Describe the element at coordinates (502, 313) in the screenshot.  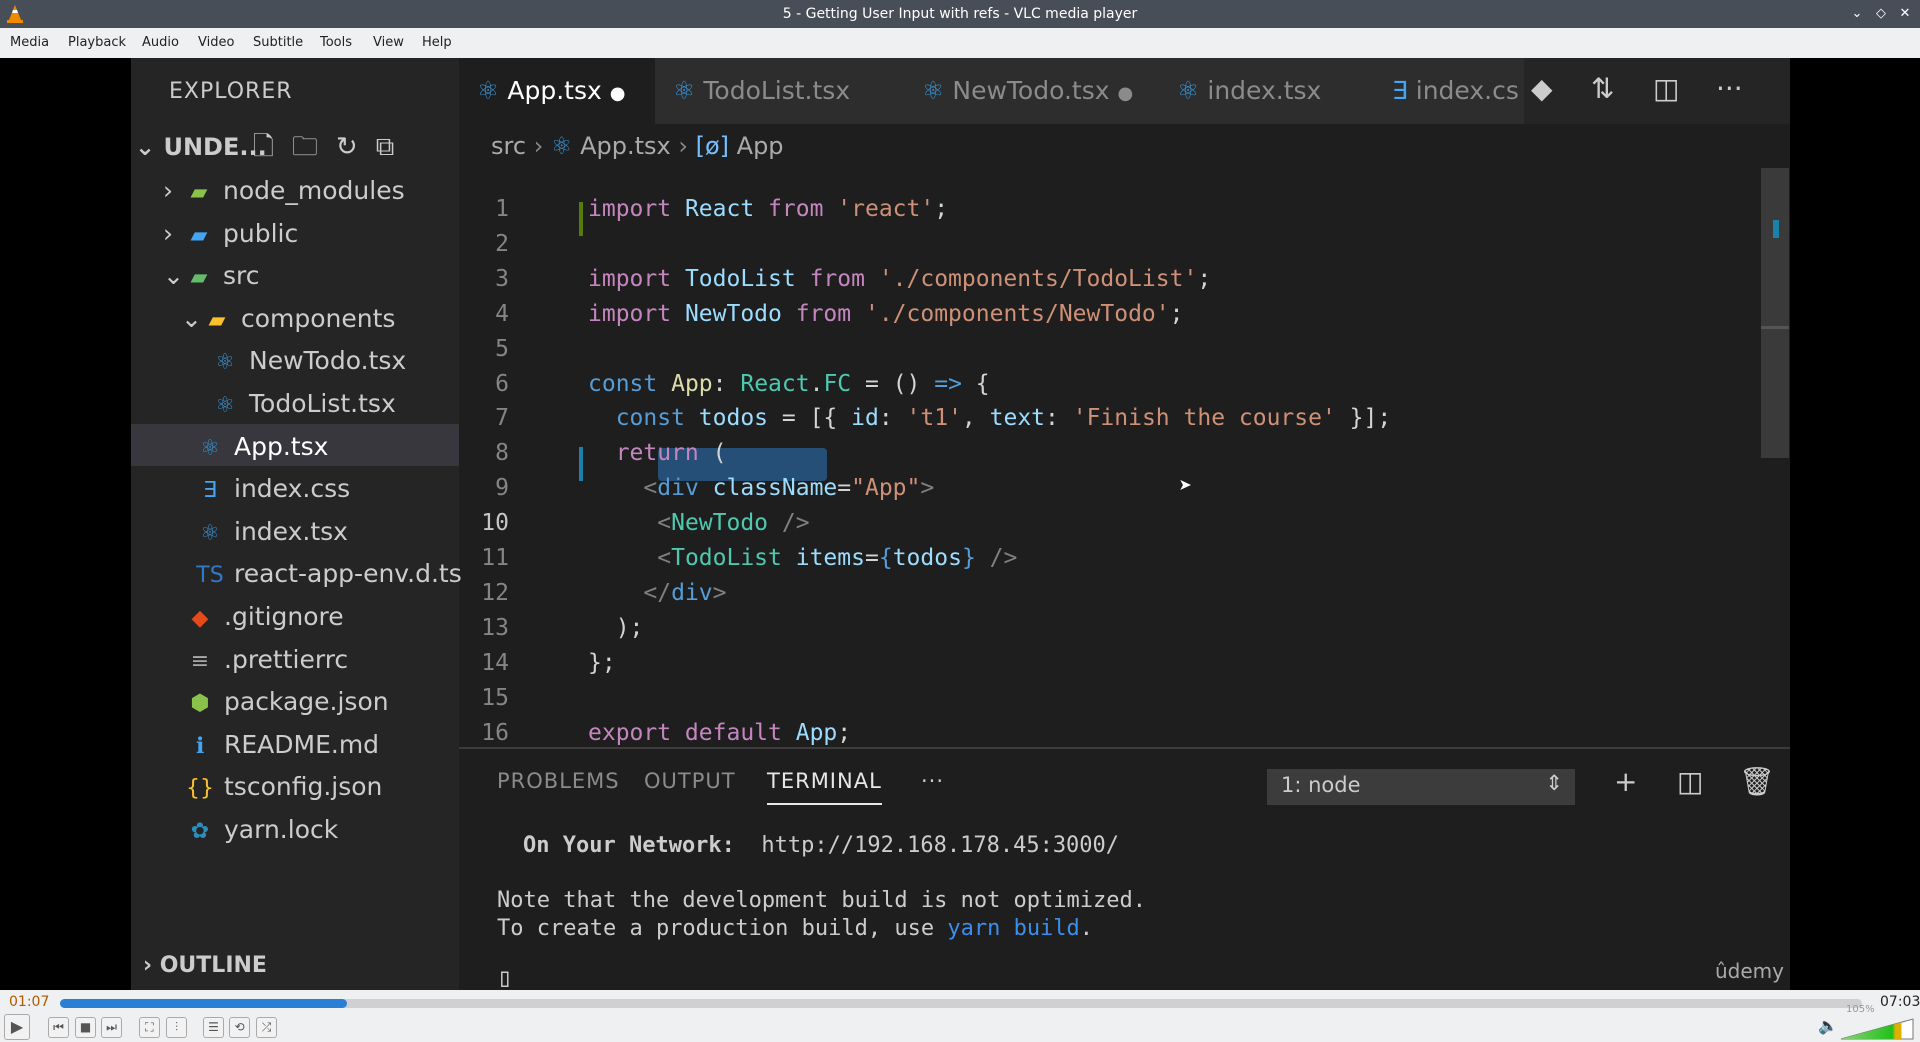
I see `line-number: 4` at that location.